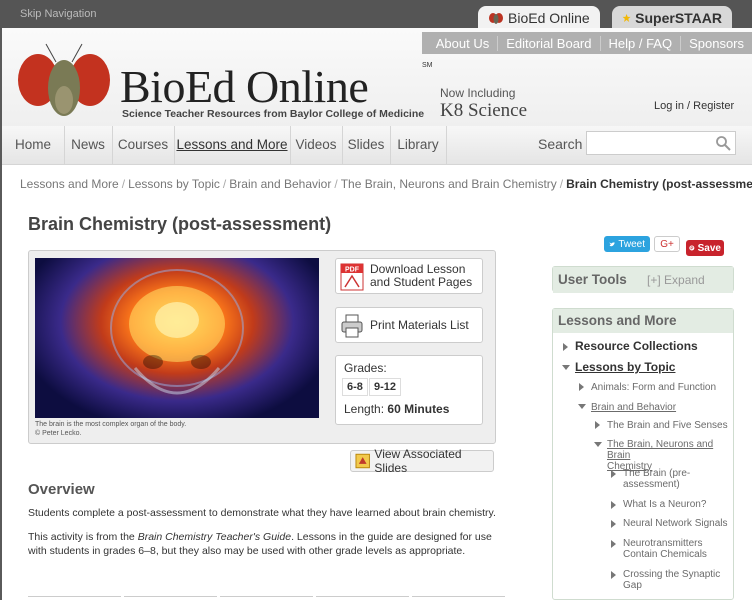 The image size is (752, 600). What do you see at coordinates (418, 145) in the screenshot?
I see `nav-item-library: Library` at bounding box center [418, 145].